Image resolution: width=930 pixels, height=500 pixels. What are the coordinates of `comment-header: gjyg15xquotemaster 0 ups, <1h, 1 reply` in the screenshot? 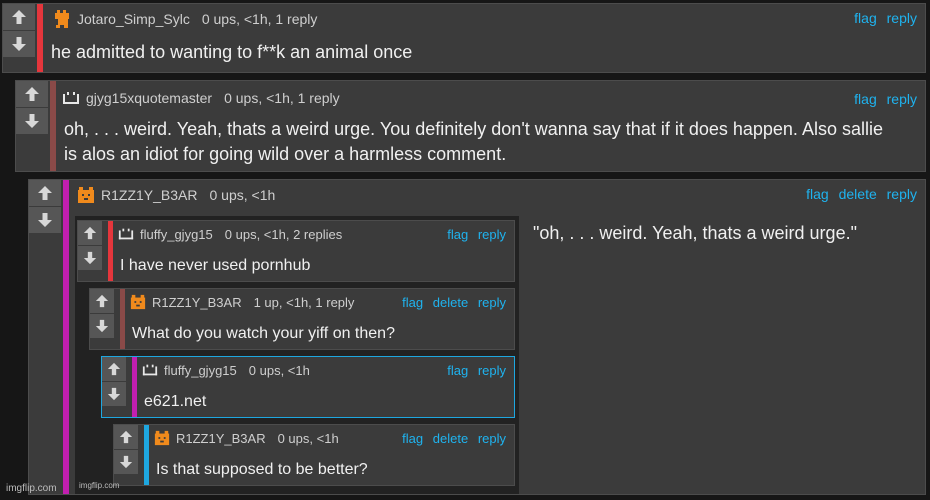 It's located at (201, 98).